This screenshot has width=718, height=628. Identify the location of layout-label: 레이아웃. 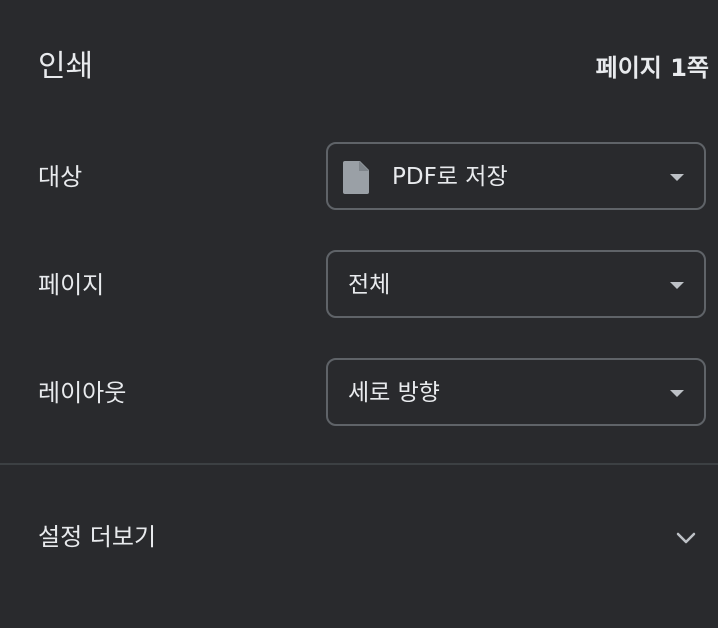
(82, 393).